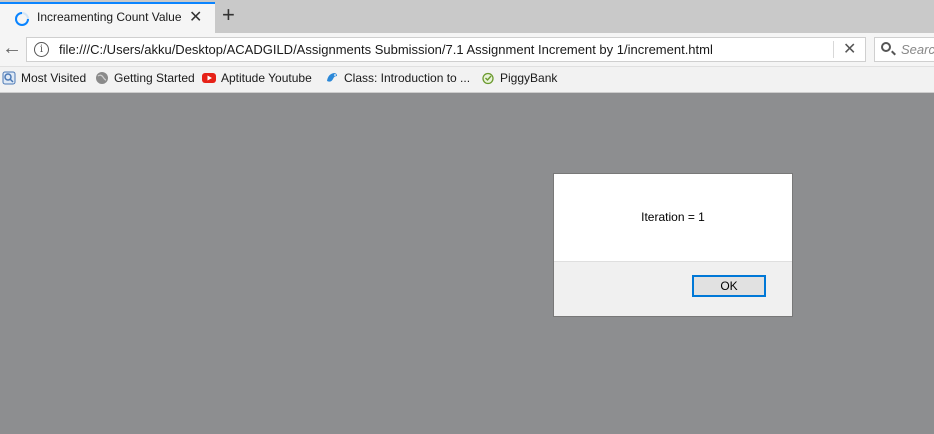  Describe the element at coordinates (13, 49) in the screenshot. I see `back-button: ←` at that location.